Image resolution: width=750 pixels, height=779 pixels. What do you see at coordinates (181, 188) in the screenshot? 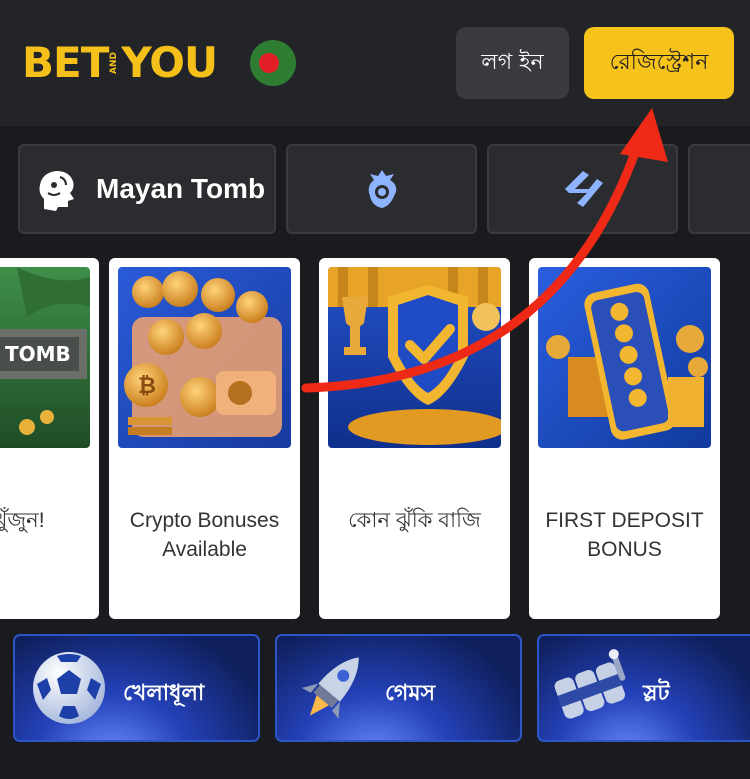
I see `category-label: Mayan Tomb` at bounding box center [181, 188].